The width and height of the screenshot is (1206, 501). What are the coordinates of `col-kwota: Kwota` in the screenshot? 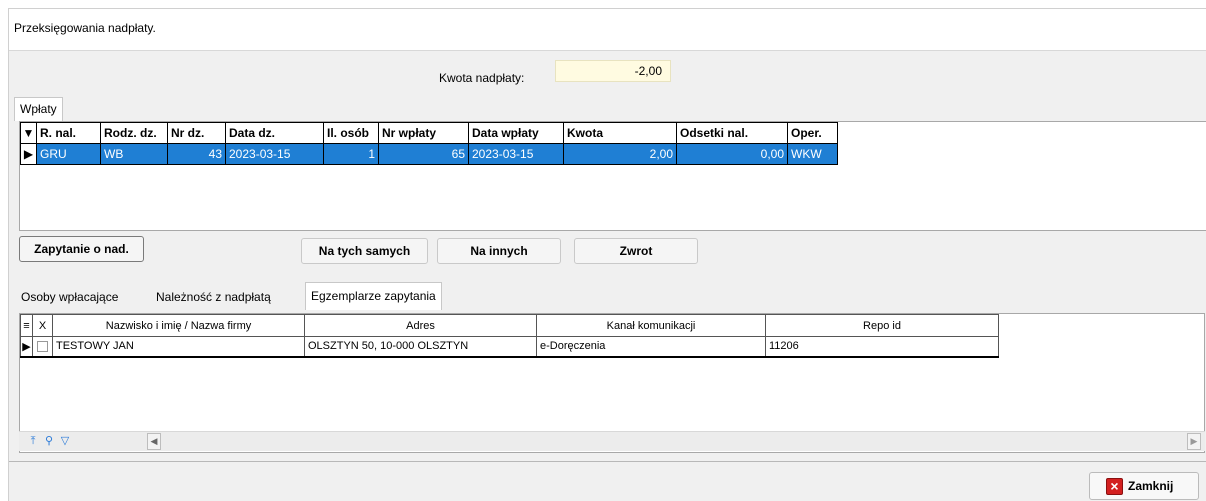 It's located at (620, 133).